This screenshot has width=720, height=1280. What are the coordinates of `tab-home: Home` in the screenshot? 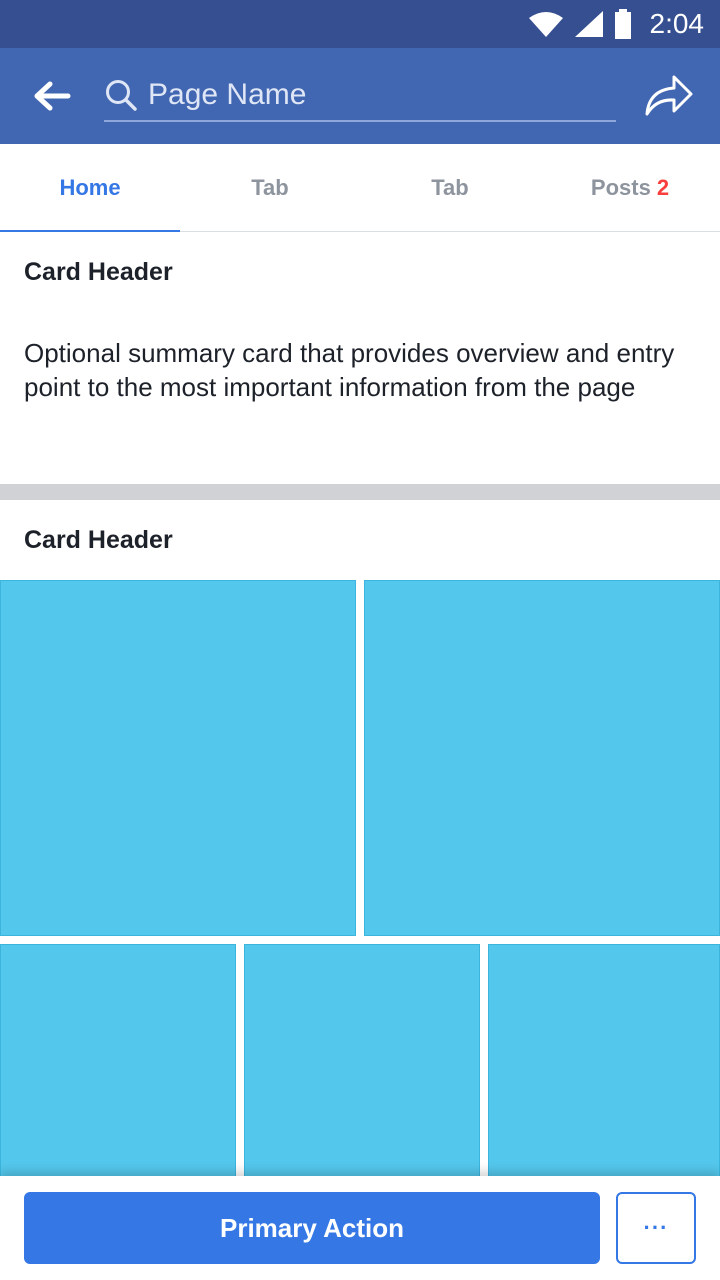 It's located at (90, 188).